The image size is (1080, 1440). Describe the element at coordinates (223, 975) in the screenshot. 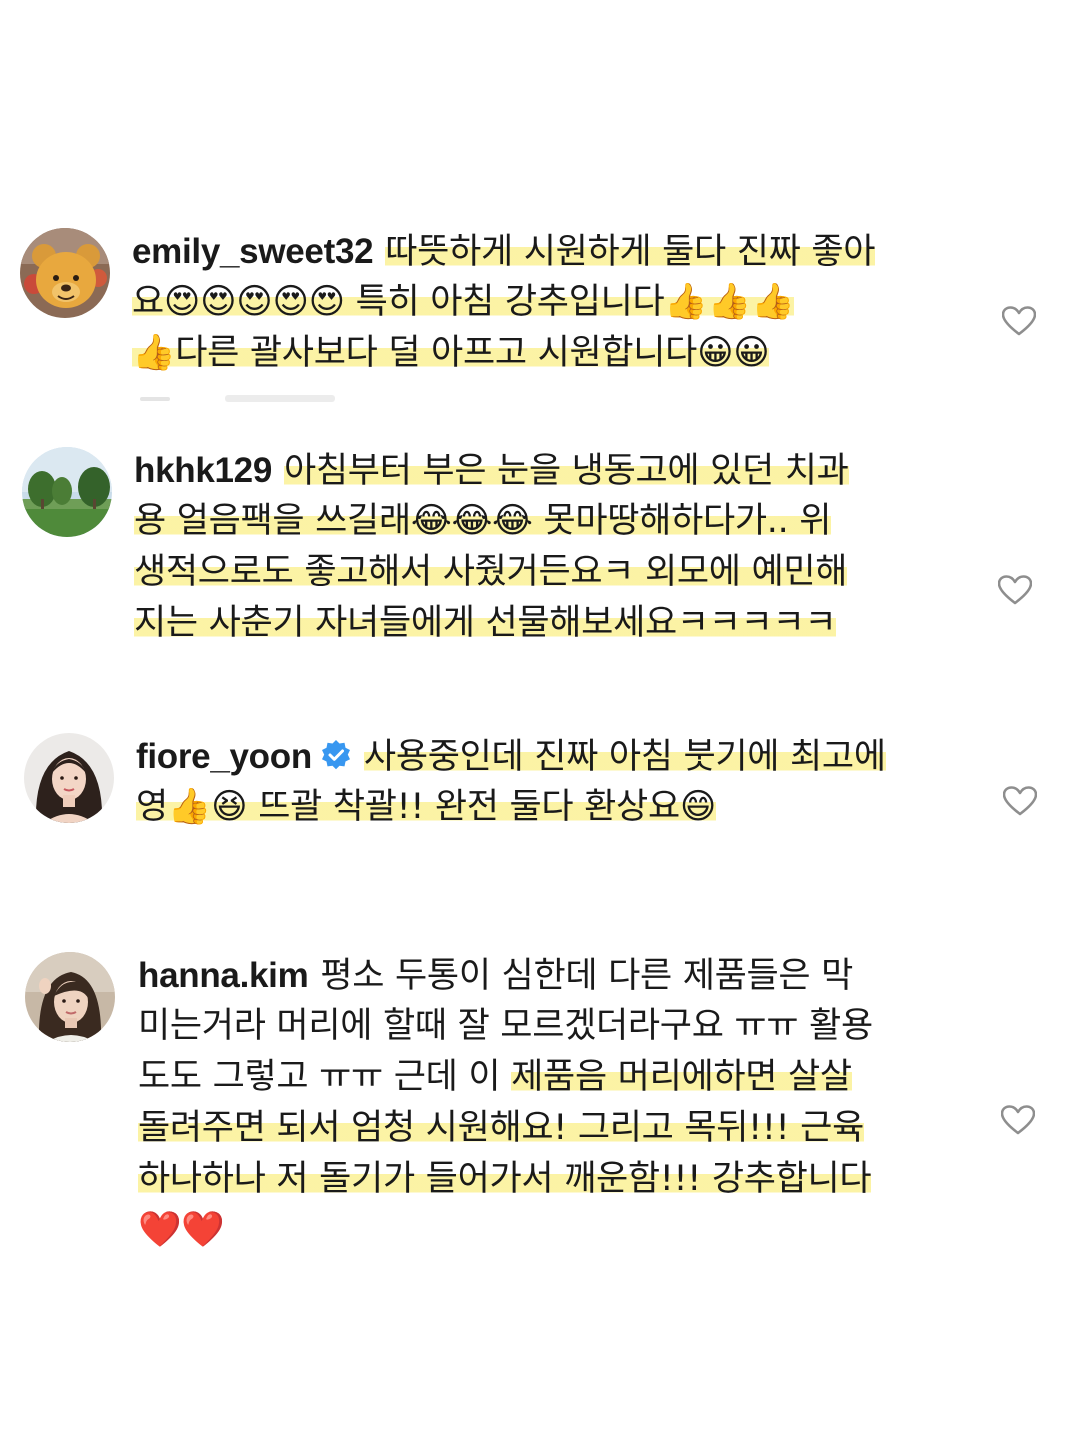

I see `username: hanna.kim` at that location.